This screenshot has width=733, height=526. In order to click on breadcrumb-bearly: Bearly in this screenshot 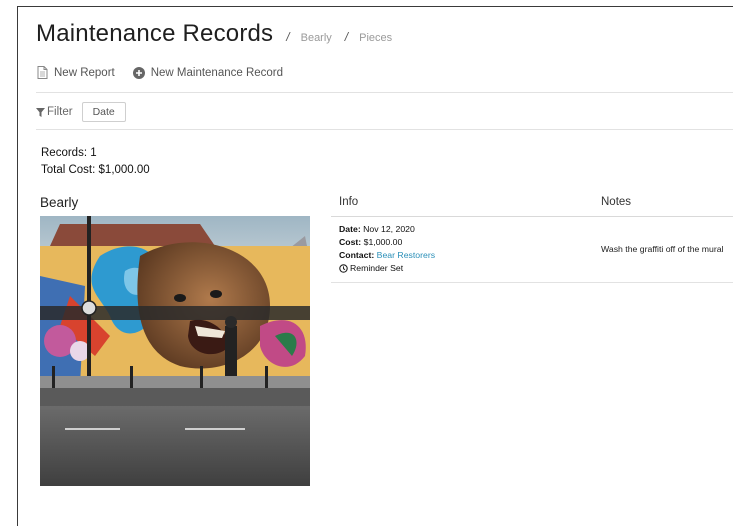, I will do `click(316, 38)`.